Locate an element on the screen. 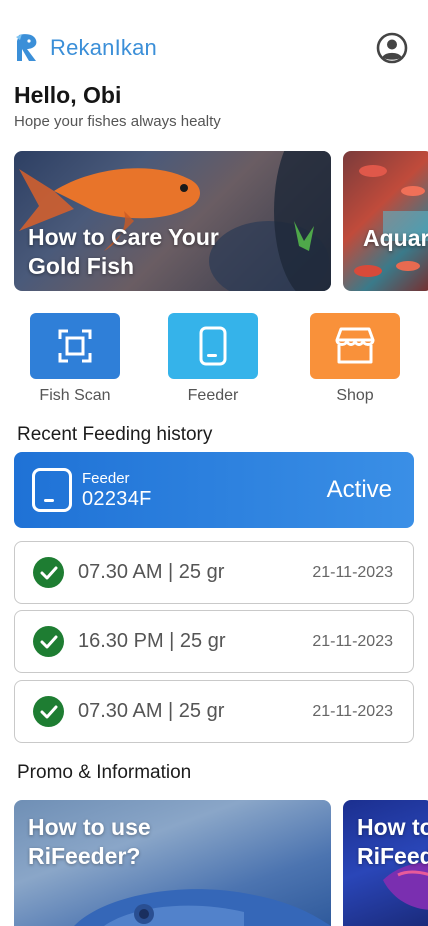 The height and width of the screenshot is (926, 428). article-card-aquarium: Aquar is located at coordinates (385, 221).